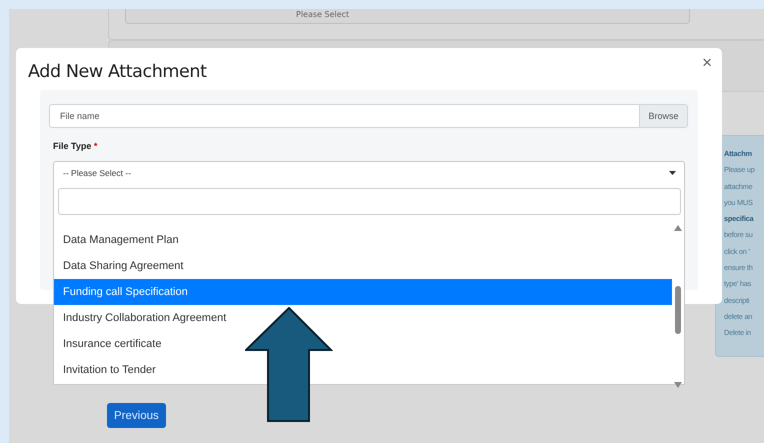  Describe the element at coordinates (368, 116) in the screenshot. I see `file-input: File name Browse` at that location.